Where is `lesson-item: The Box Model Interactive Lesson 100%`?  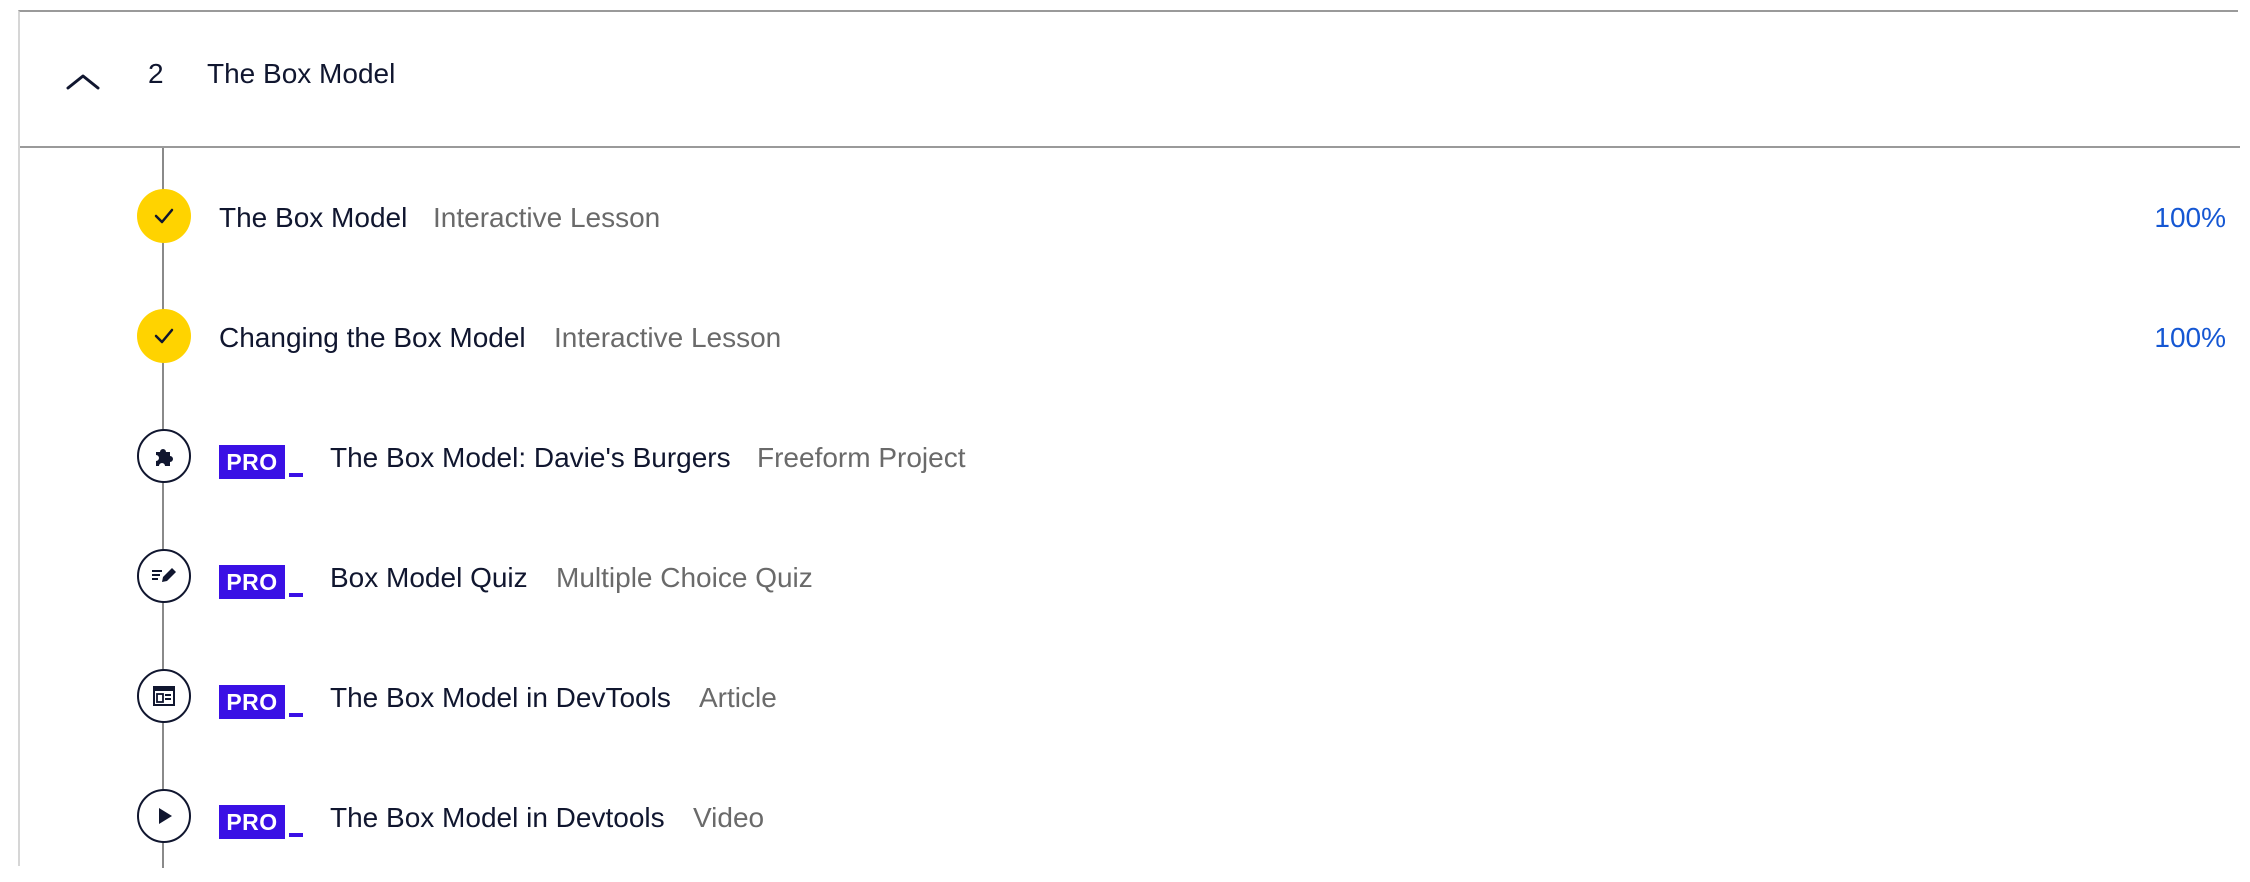
lesson-item: The Box Model Interactive Lesson 100% is located at coordinates (1130, 222).